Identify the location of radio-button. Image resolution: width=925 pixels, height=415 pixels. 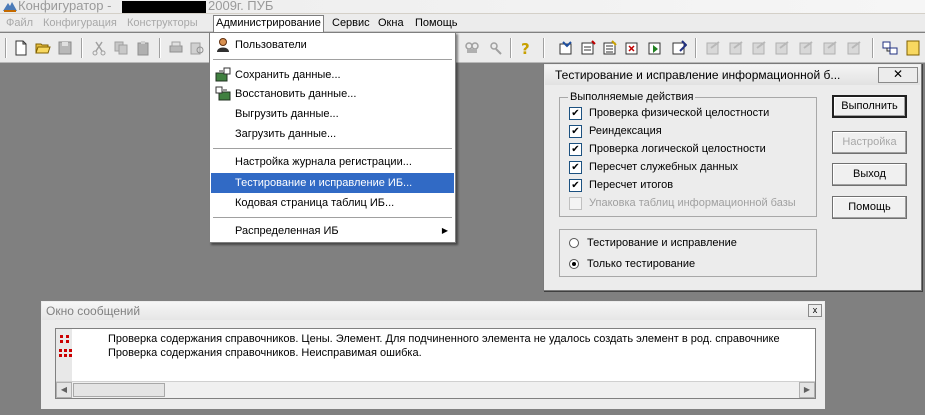
(574, 243).